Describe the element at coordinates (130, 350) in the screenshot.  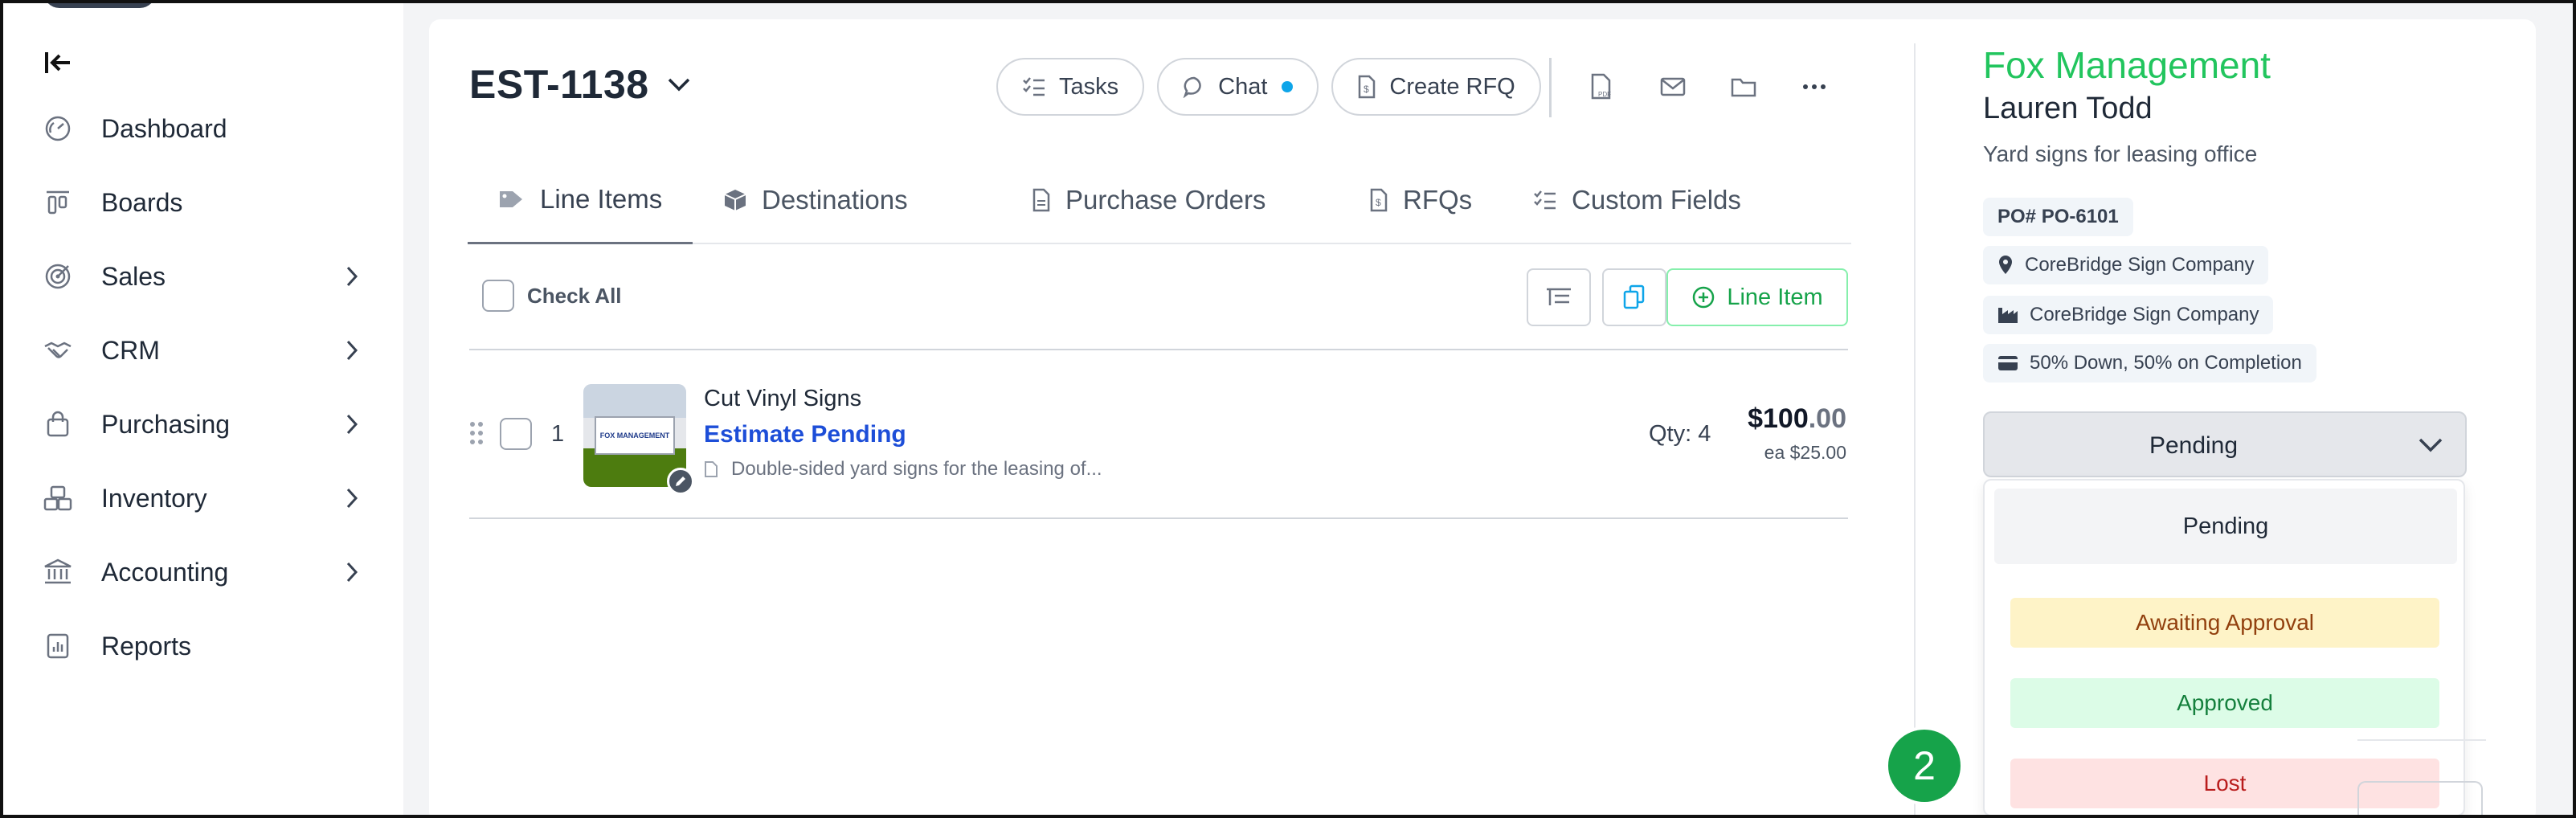
I see `sidebar-item-label: CRM` at that location.